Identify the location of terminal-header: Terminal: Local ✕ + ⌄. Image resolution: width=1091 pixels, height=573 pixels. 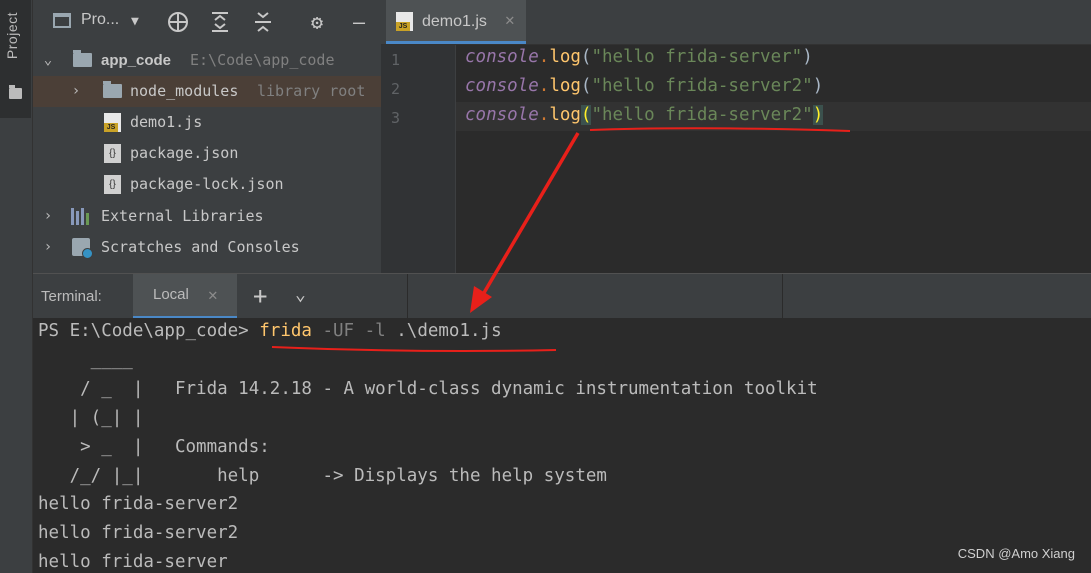
(562, 296).